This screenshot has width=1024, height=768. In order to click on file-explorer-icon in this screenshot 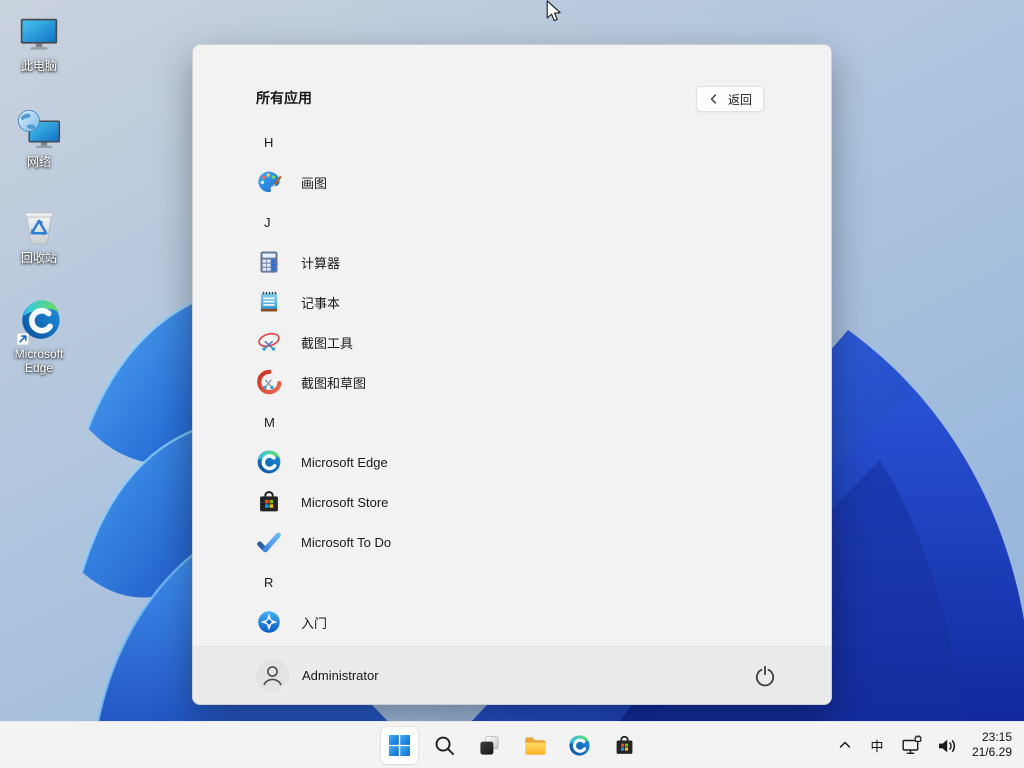, I will do `click(535, 745)`.